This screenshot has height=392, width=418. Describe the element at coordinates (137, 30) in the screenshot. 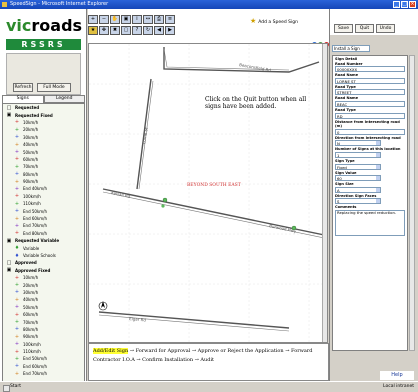

I see `query-icon: ?` at that location.